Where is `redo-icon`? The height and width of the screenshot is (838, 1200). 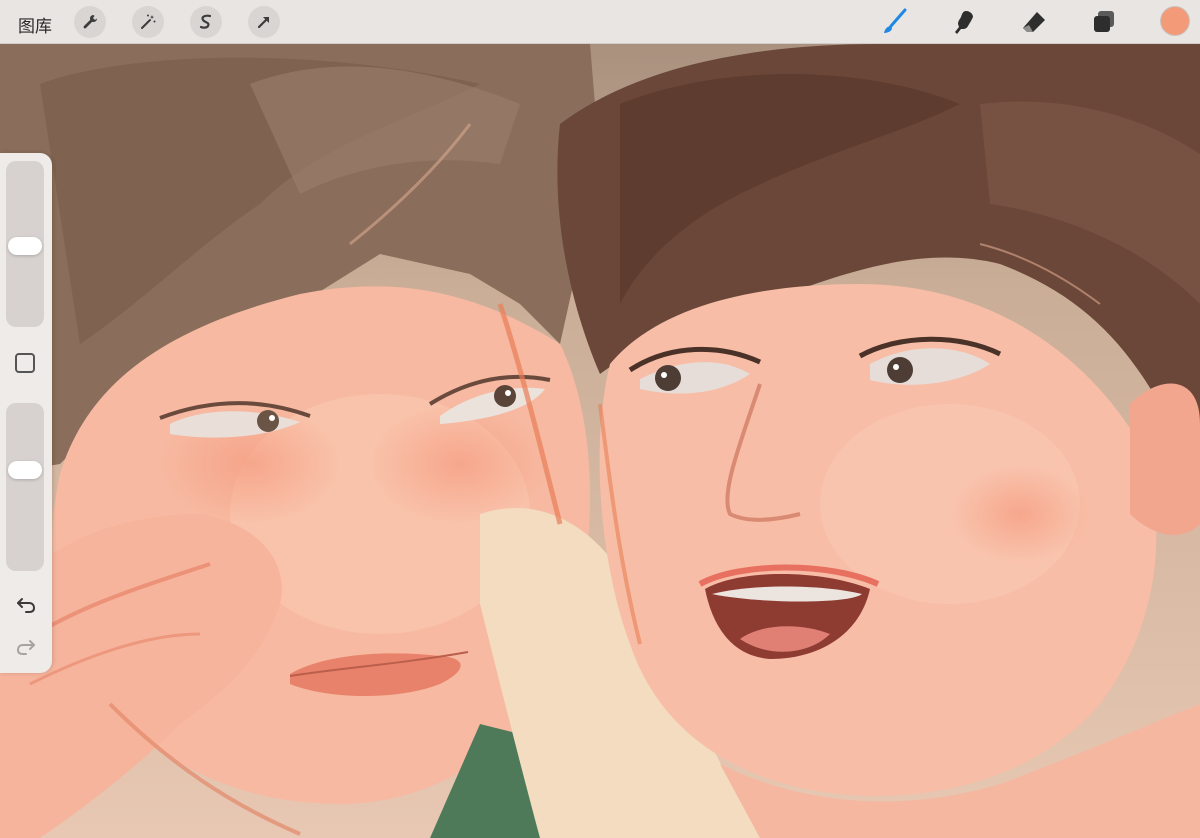 redo-icon is located at coordinates (25, 647).